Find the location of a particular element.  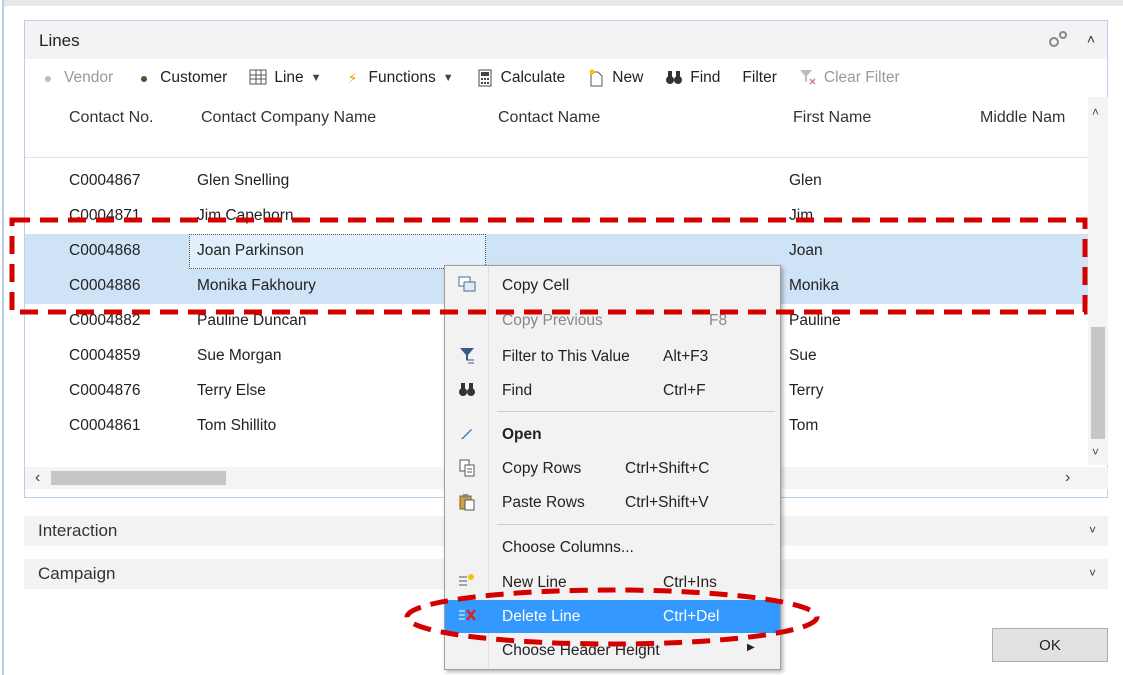

new-document-icon is located at coordinates (596, 78).